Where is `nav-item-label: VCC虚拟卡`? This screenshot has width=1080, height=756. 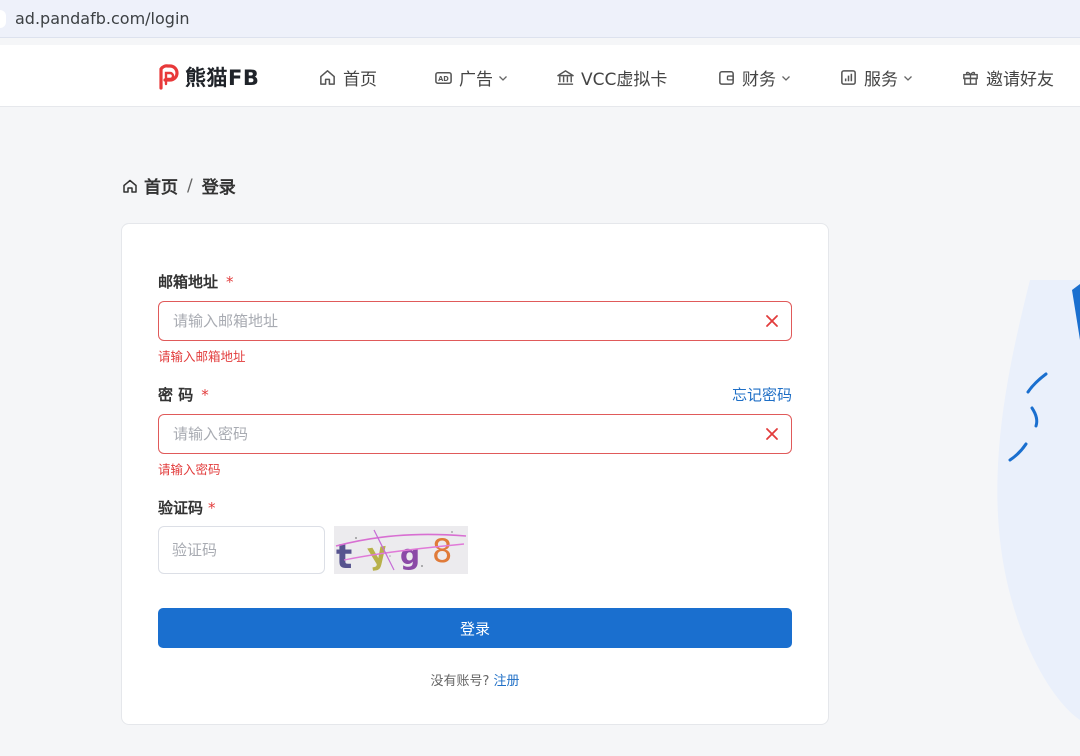
nav-item-label: VCC虚拟卡 is located at coordinates (624, 80).